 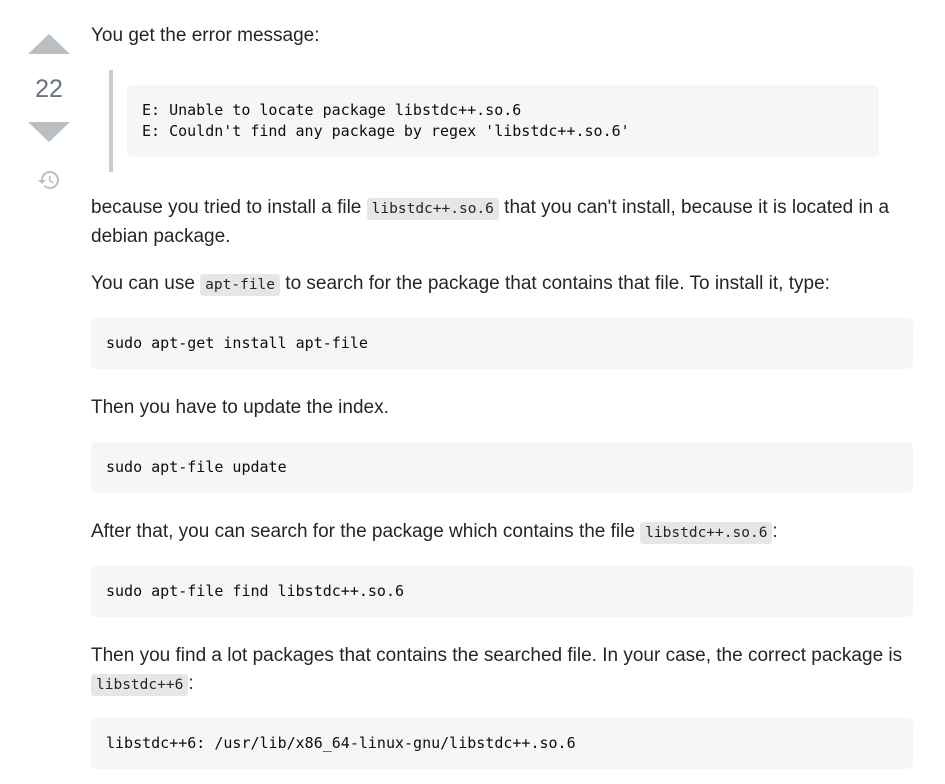 I want to click on paragraph-4-text-b: :, so click(x=775, y=531).